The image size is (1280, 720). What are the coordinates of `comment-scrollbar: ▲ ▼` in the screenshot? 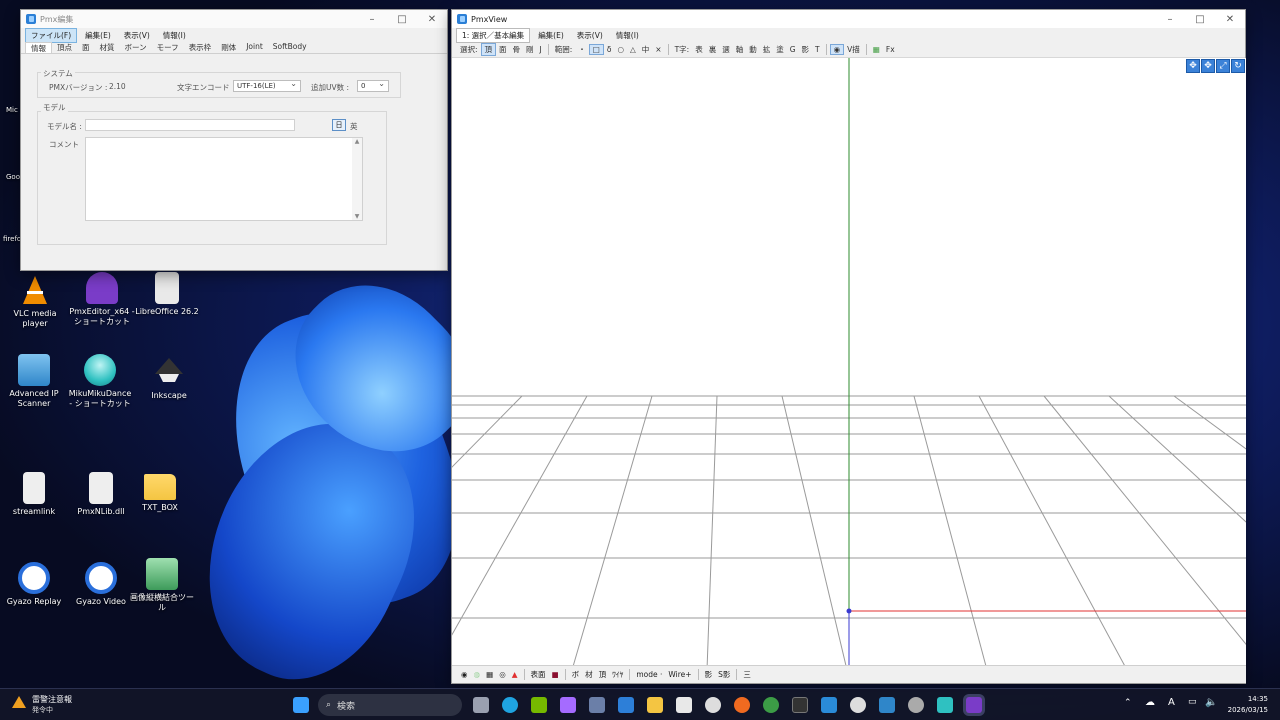 It's located at (357, 179).